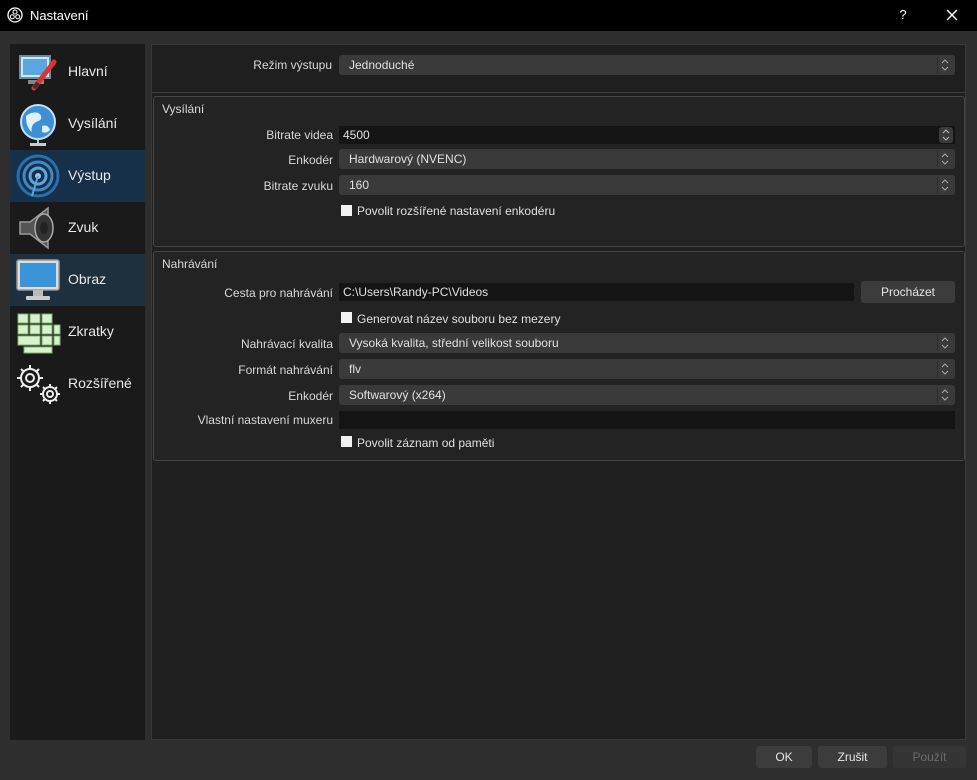 The image size is (977, 780). I want to click on globe-icon, so click(38, 125).